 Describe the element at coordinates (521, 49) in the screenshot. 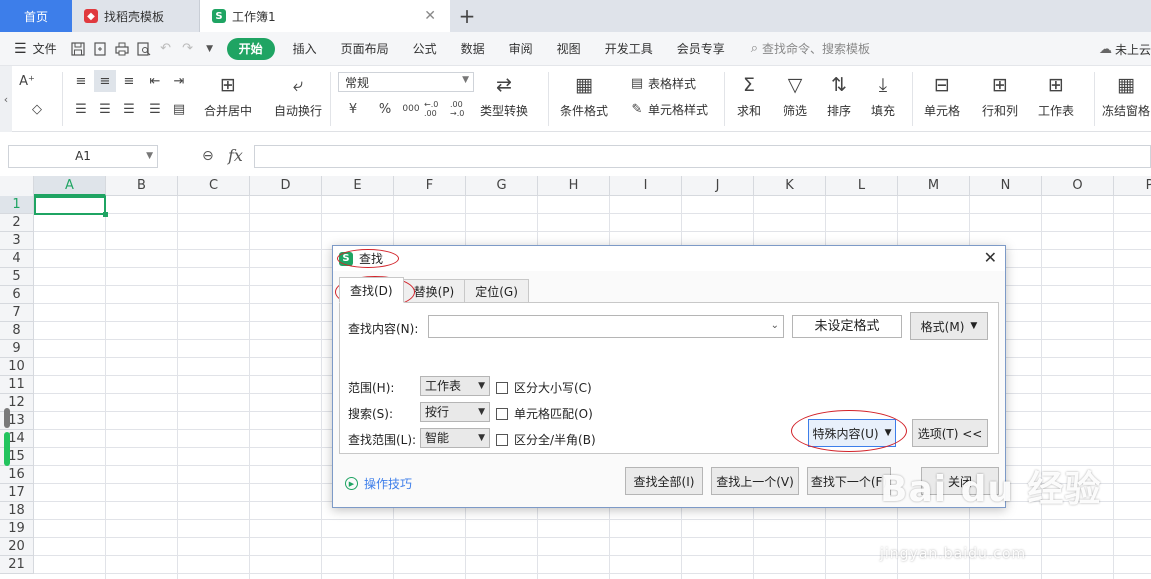

I see `menu-review: 审阅` at that location.